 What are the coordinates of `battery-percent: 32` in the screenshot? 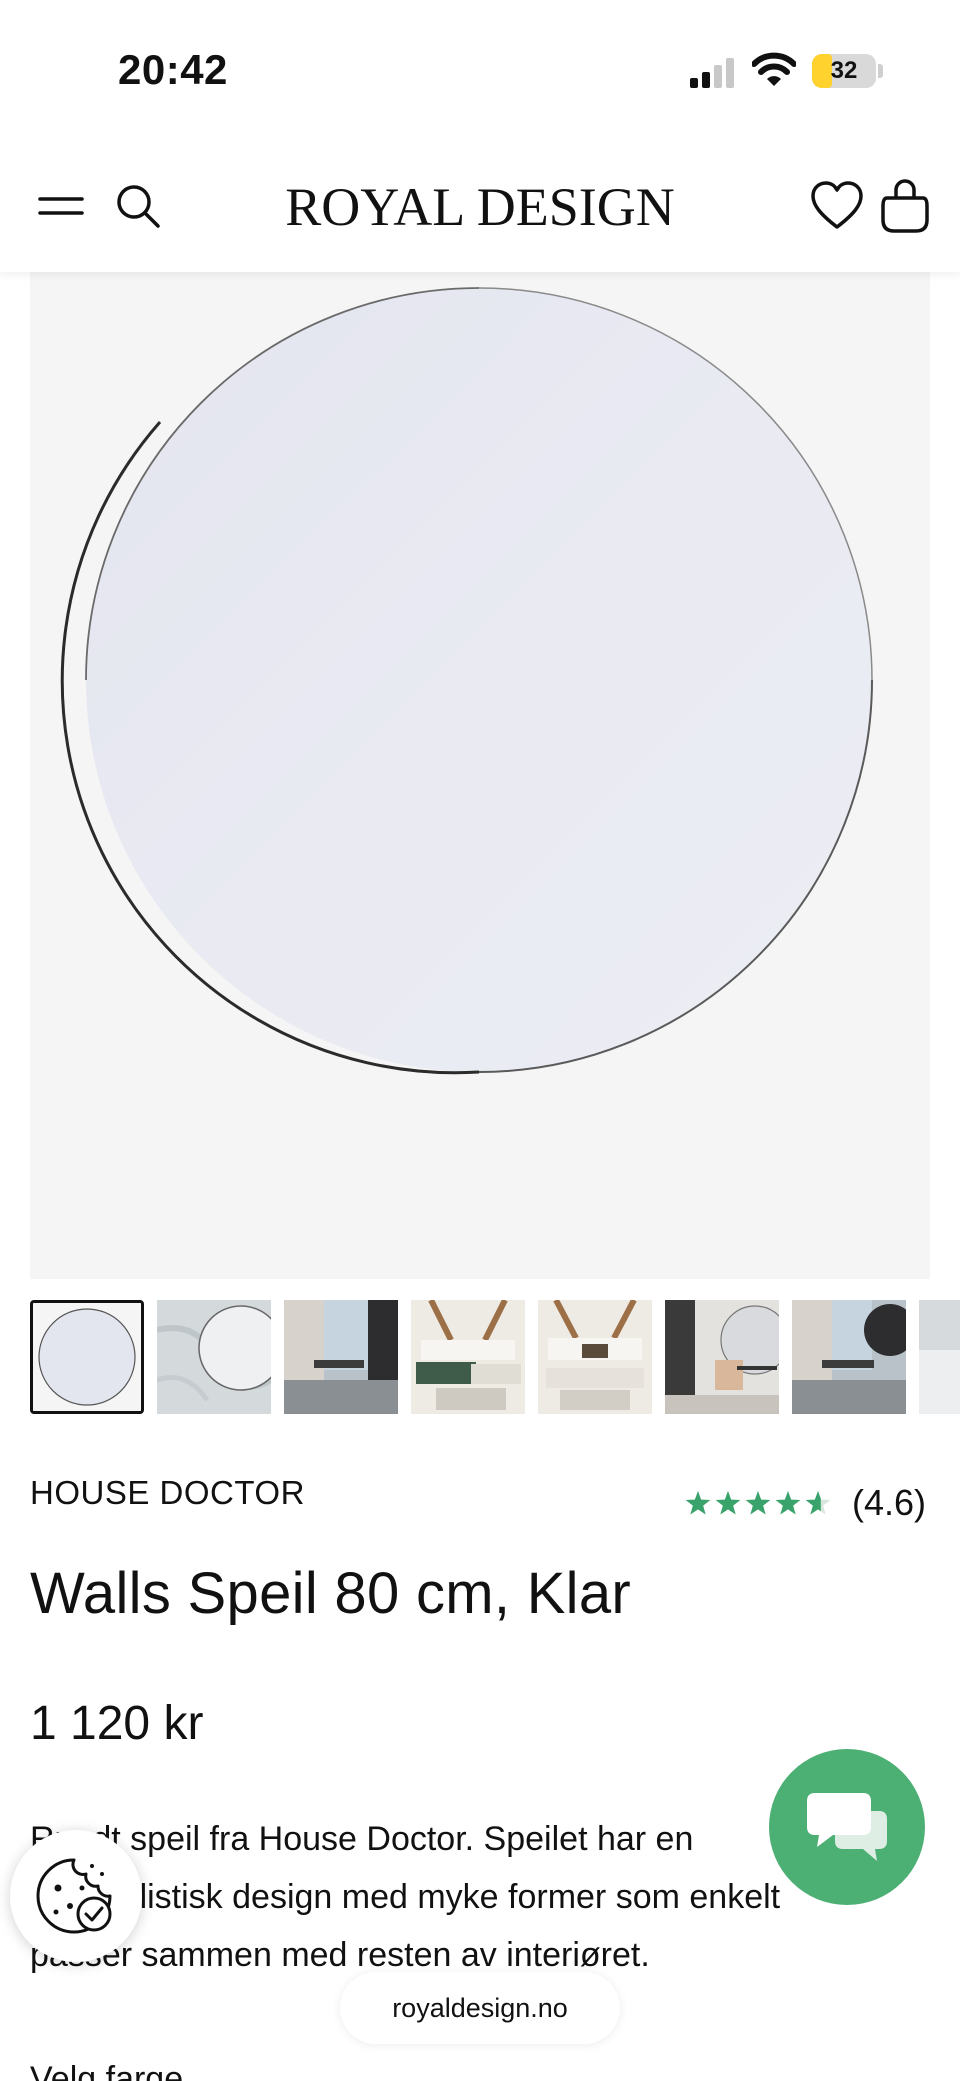 It's located at (844, 70).